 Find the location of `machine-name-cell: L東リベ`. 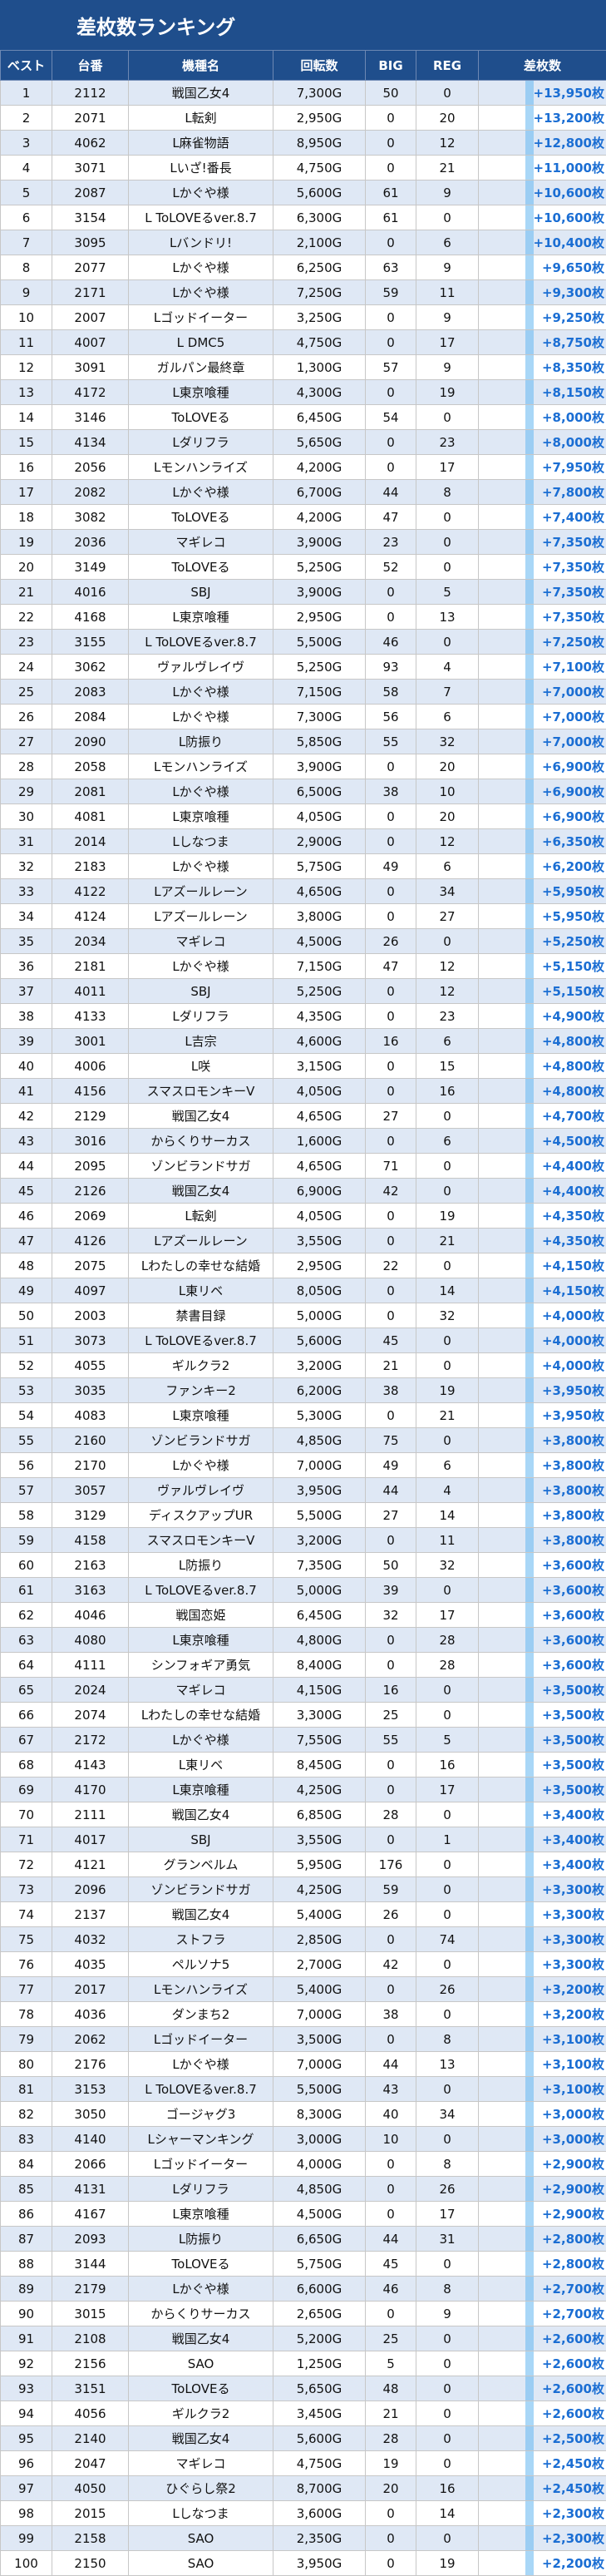

machine-name-cell: L東リベ is located at coordinates (201, 1290).